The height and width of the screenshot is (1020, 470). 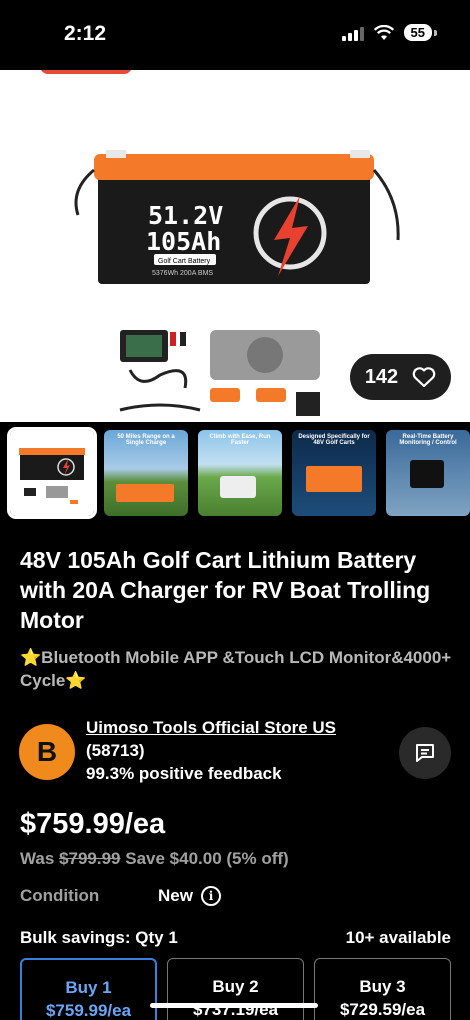 I want to click on buy-option-2: Buy 2 $737.19/ea, so click(x=235, y=989).